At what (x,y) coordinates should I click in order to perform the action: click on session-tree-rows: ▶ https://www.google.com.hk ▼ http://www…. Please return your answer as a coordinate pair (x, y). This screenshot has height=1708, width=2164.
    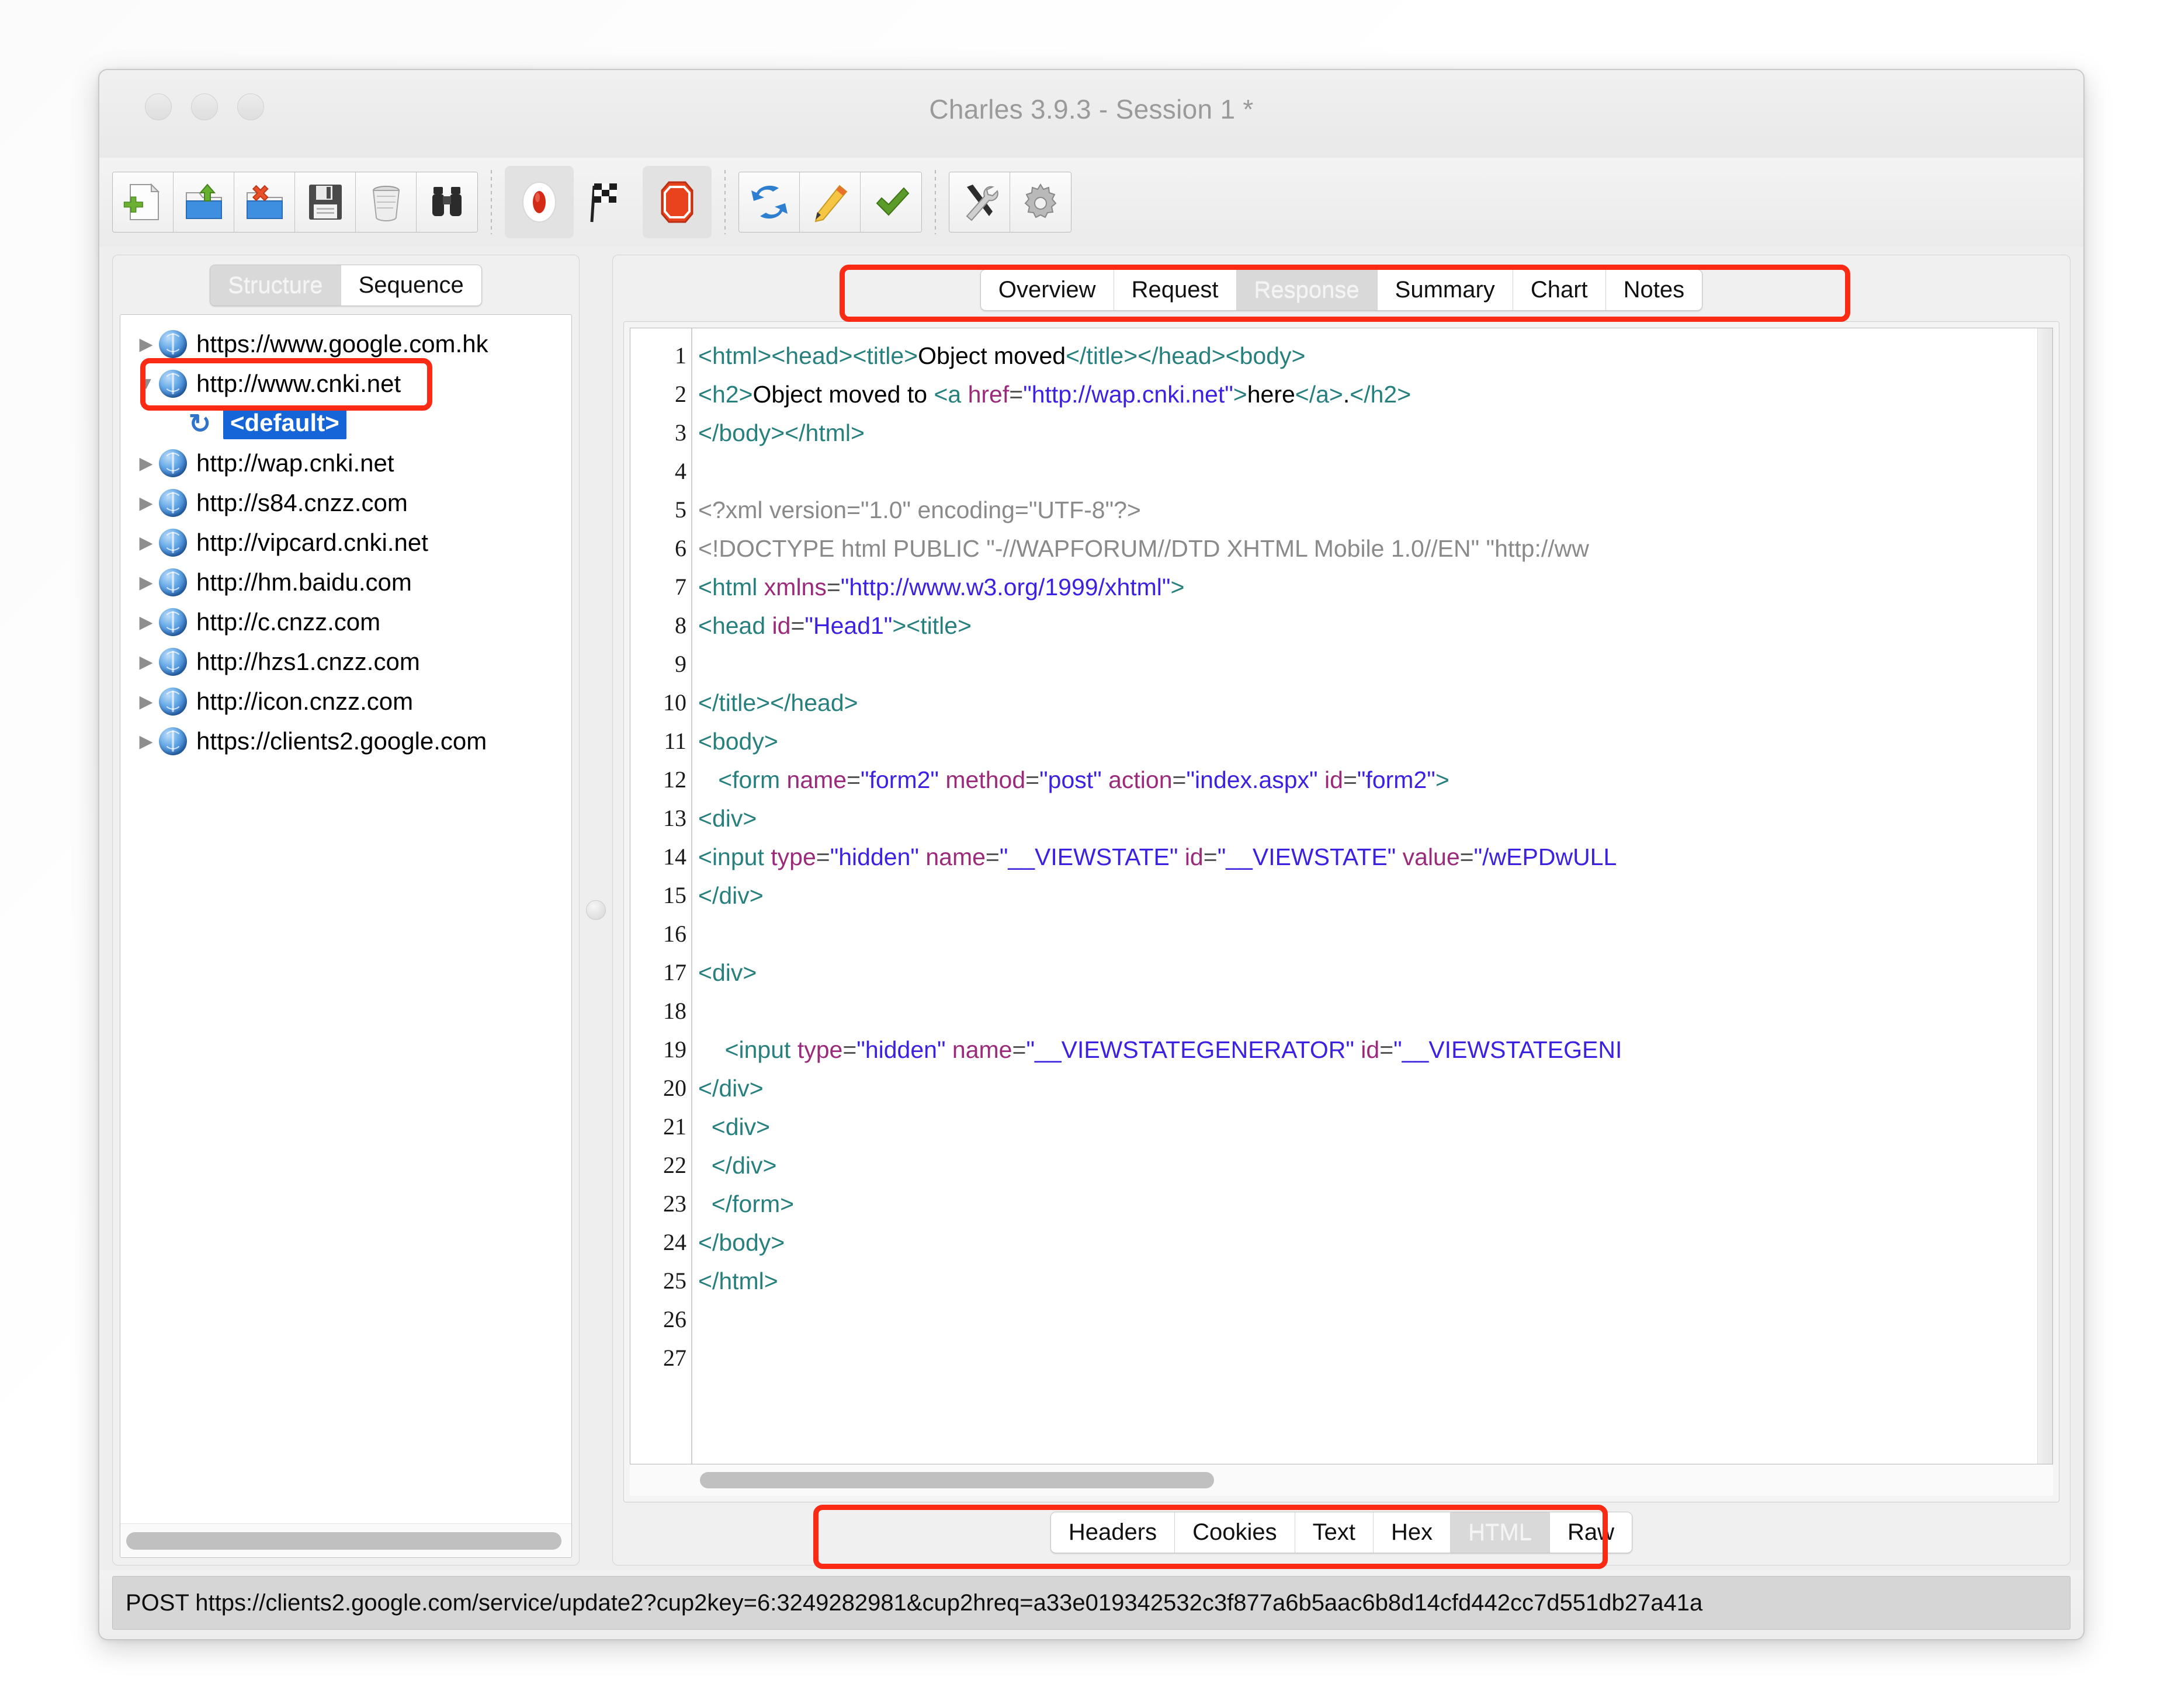
    Looking at the image, I should click on (346, 538).